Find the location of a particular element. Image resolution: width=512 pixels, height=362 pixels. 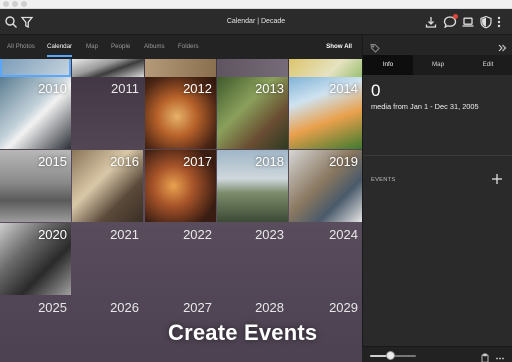

window-minimize-button is located at coordinates (15, 4).